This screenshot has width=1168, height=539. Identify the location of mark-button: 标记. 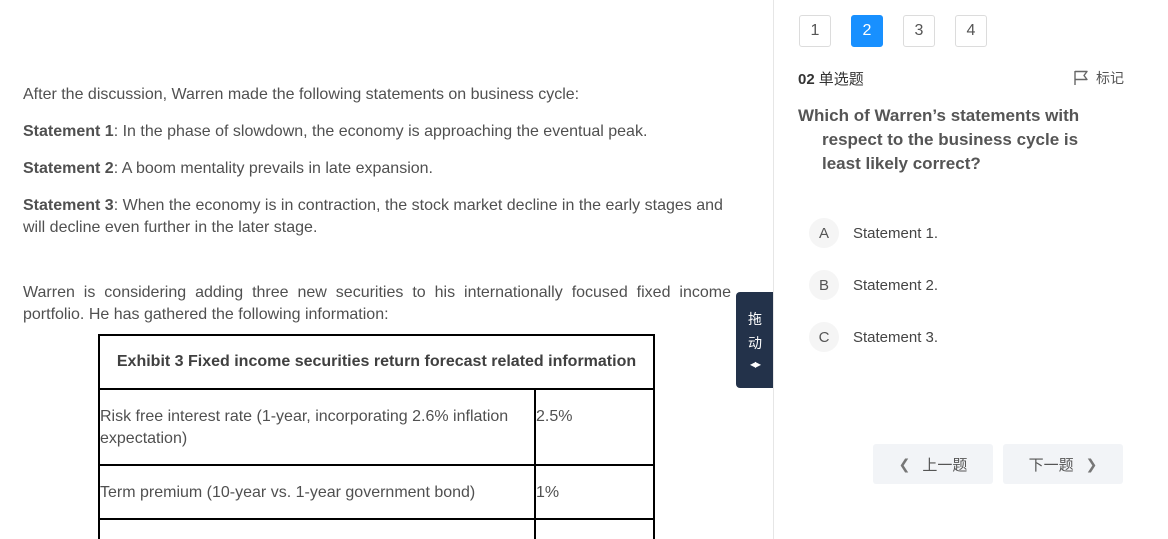
(1098, 78).